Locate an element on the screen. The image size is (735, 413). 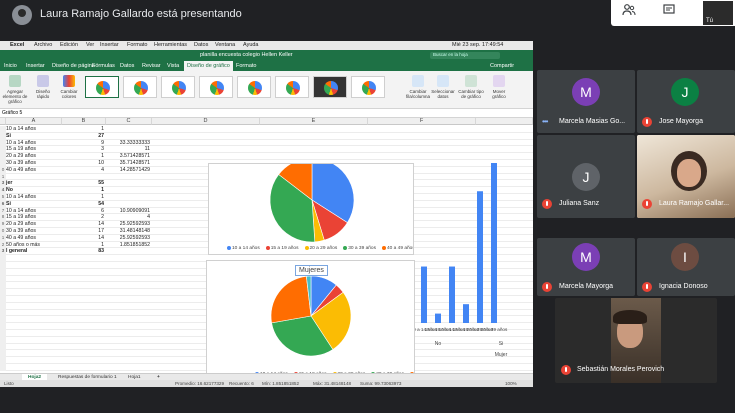
pie-slice is located at coordinates (291, 299).